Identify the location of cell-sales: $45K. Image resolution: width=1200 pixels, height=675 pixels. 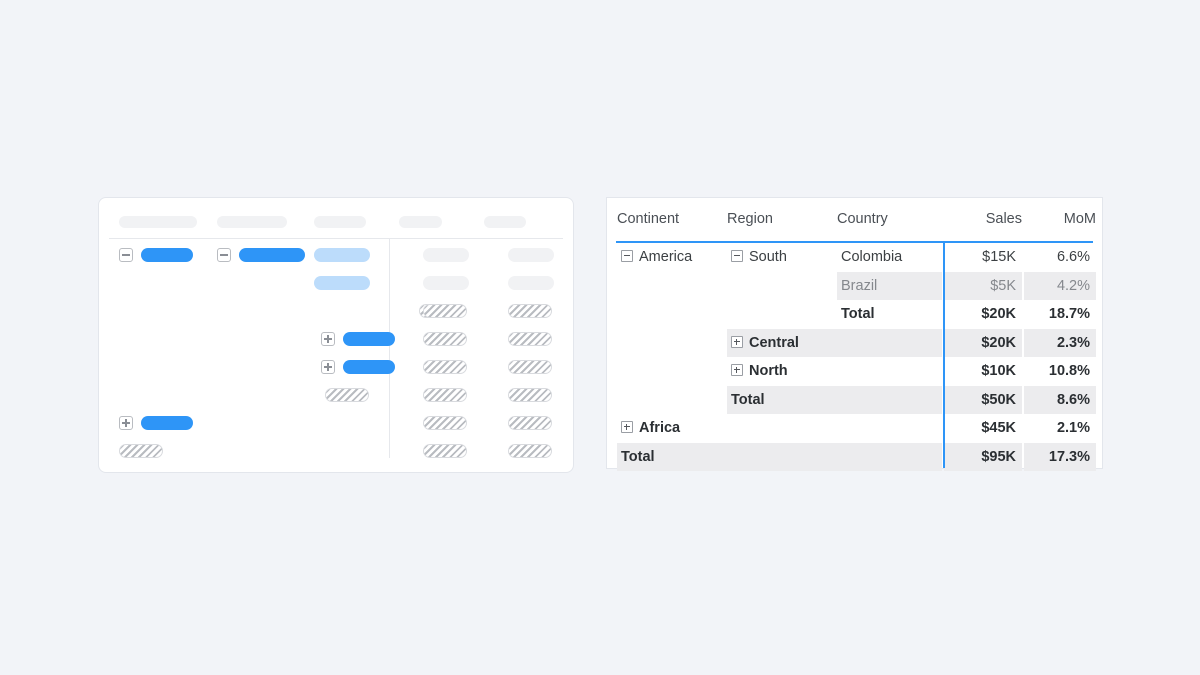
(983, 428).